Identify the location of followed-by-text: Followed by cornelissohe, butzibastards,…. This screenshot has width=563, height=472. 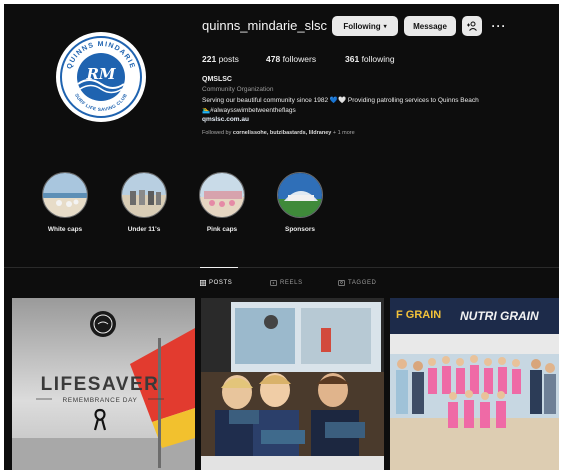
(278, 133).